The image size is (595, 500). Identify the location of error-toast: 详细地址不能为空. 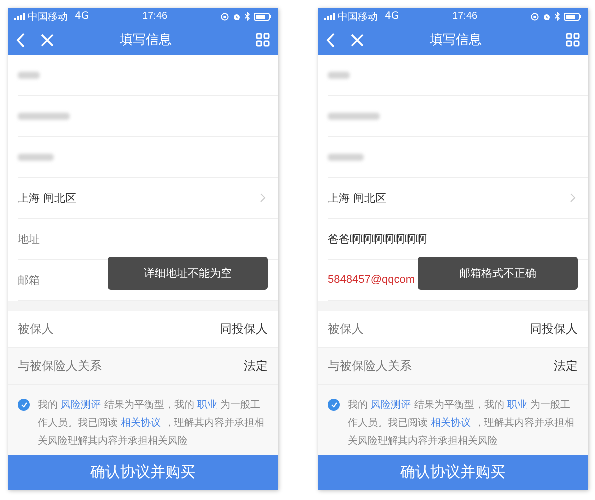
(188, 273).